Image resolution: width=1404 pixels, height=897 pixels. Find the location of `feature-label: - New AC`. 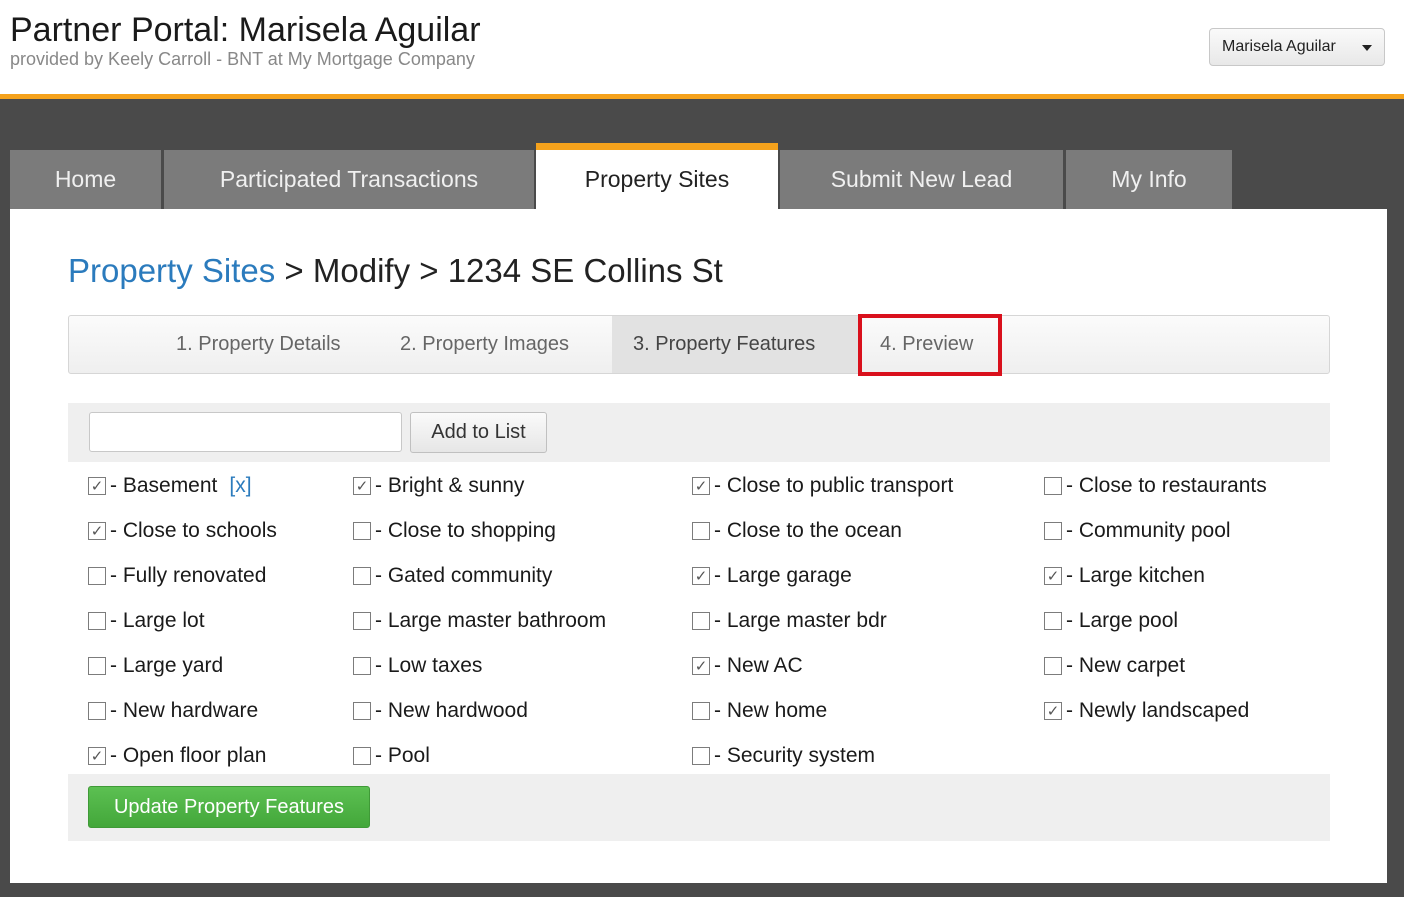

feature-label: - New AC is located at coordinates (758, 665).